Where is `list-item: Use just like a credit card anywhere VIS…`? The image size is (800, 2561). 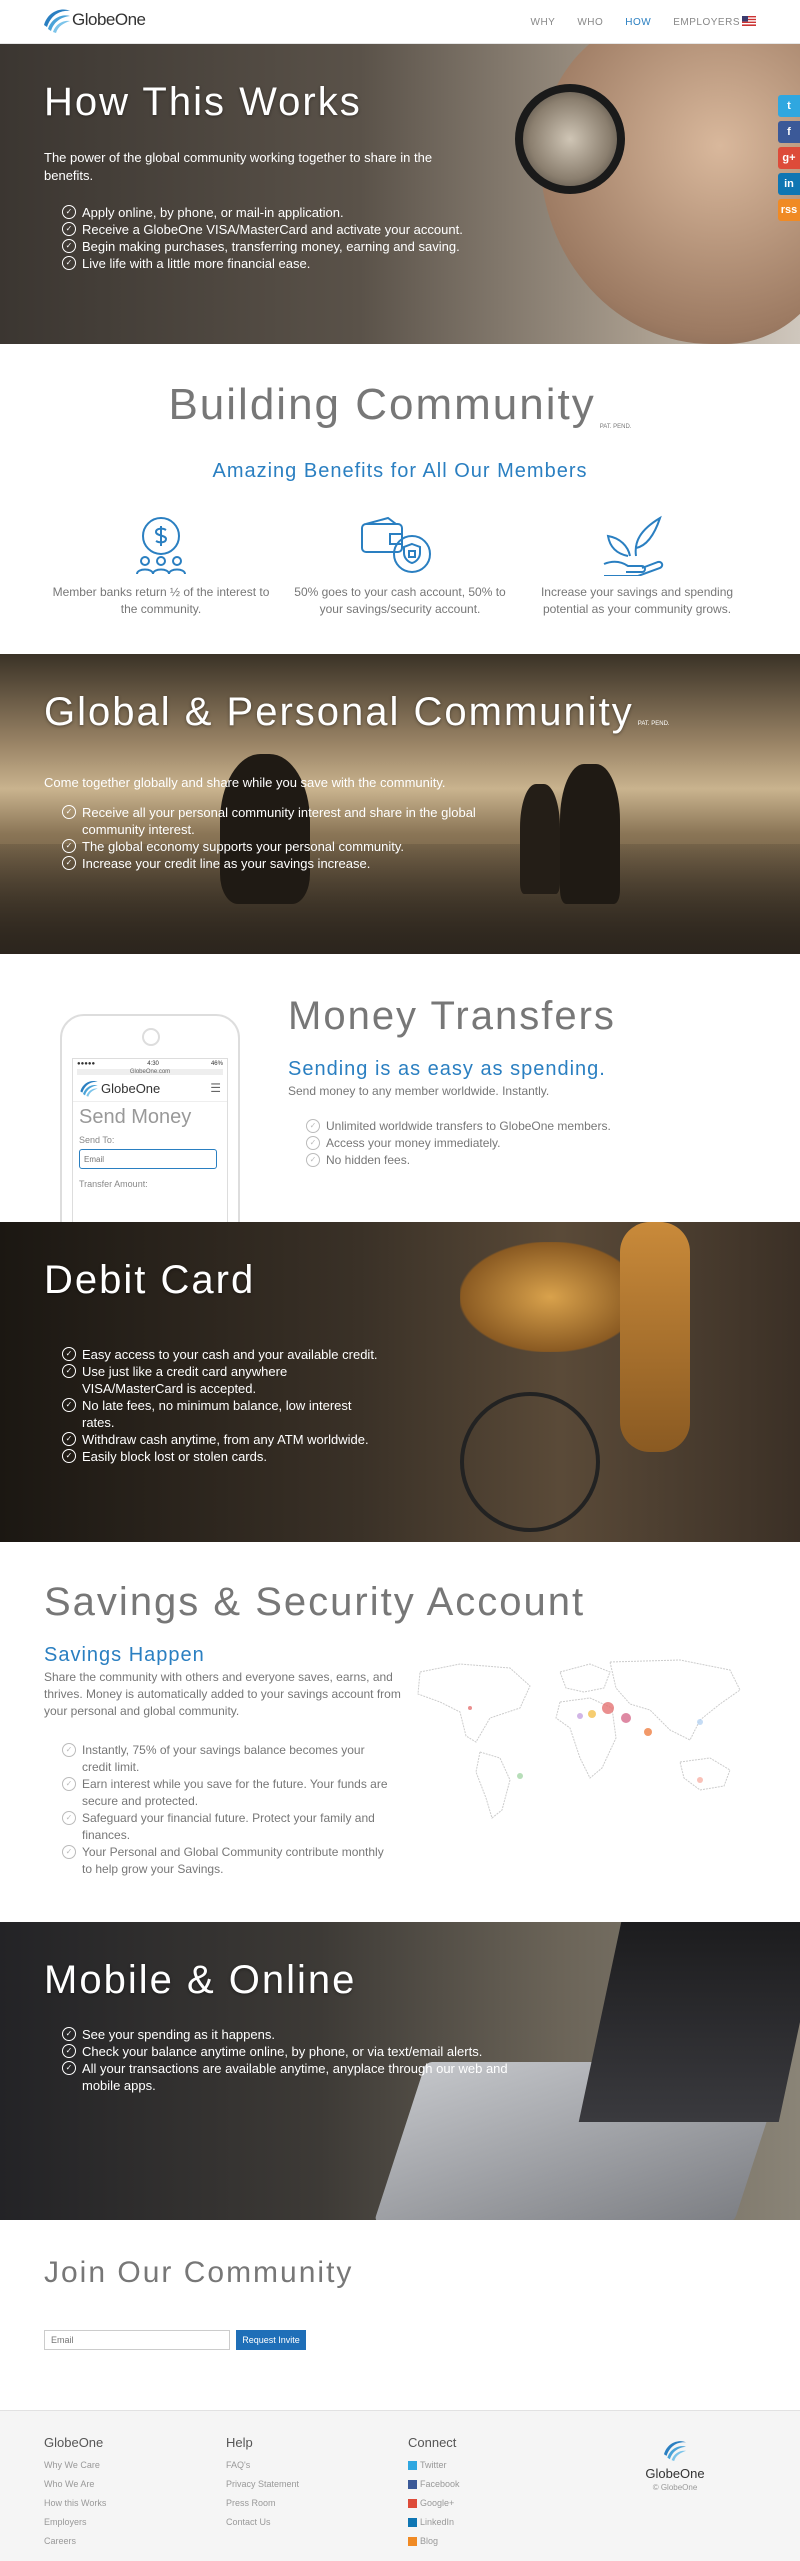
list-item: Use just like a credit card anywhere VIS… is located at coordinates (222, 1380).